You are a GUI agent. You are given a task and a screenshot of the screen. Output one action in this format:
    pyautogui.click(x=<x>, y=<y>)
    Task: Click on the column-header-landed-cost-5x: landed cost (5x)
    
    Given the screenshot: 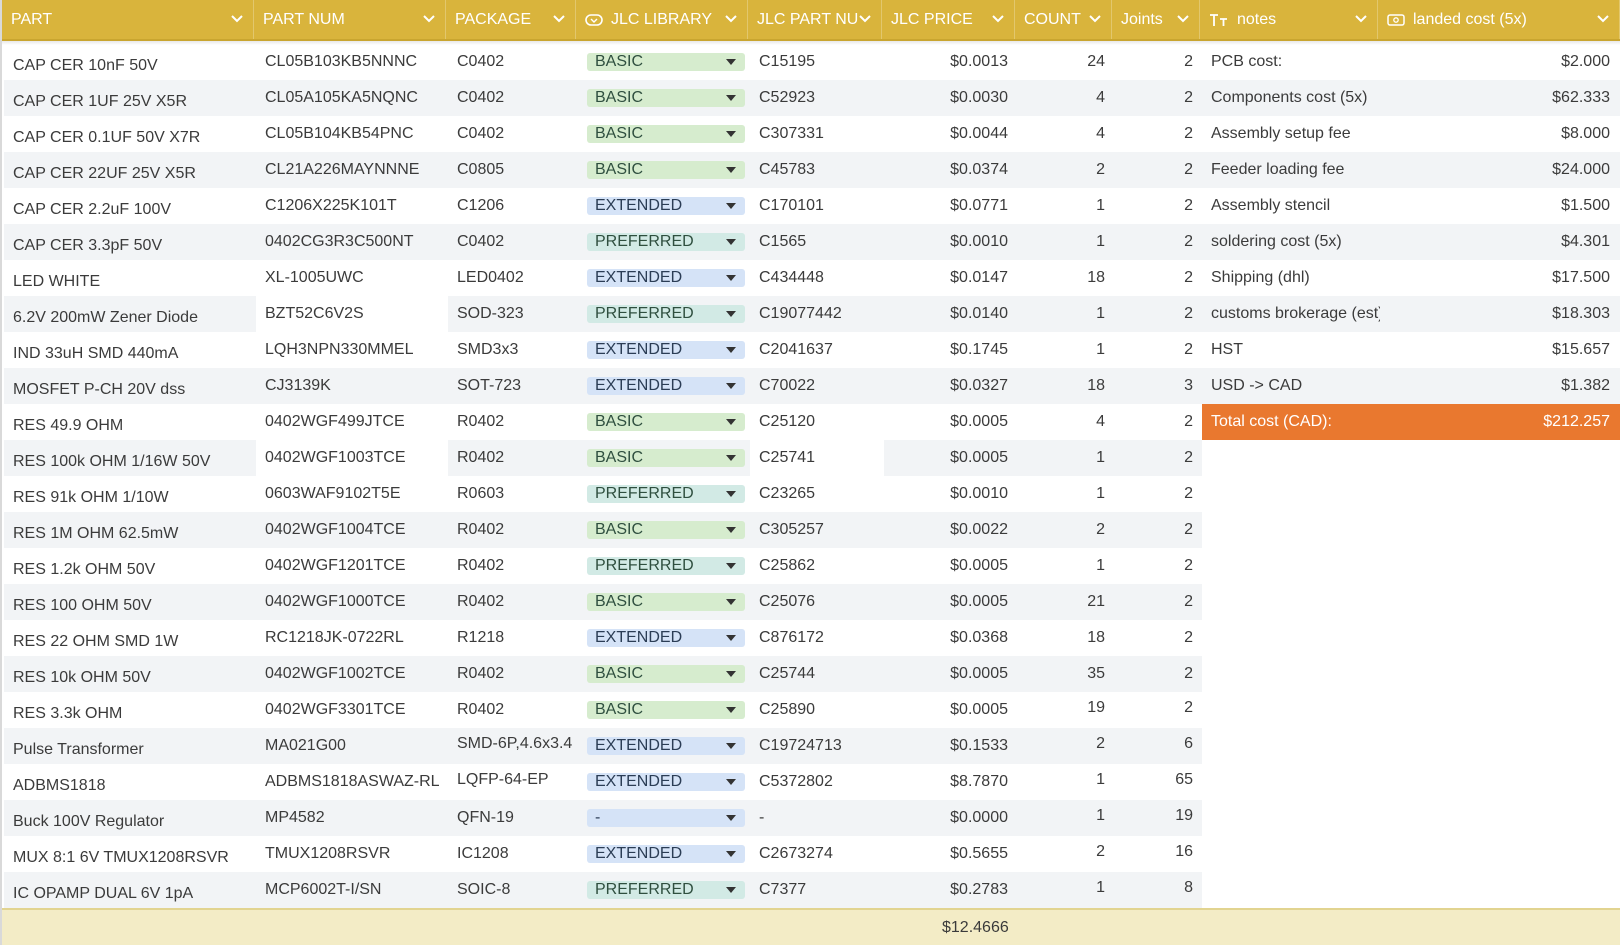 What is the action you would take?
    pyautogui.click(x=1499, y=19)
    